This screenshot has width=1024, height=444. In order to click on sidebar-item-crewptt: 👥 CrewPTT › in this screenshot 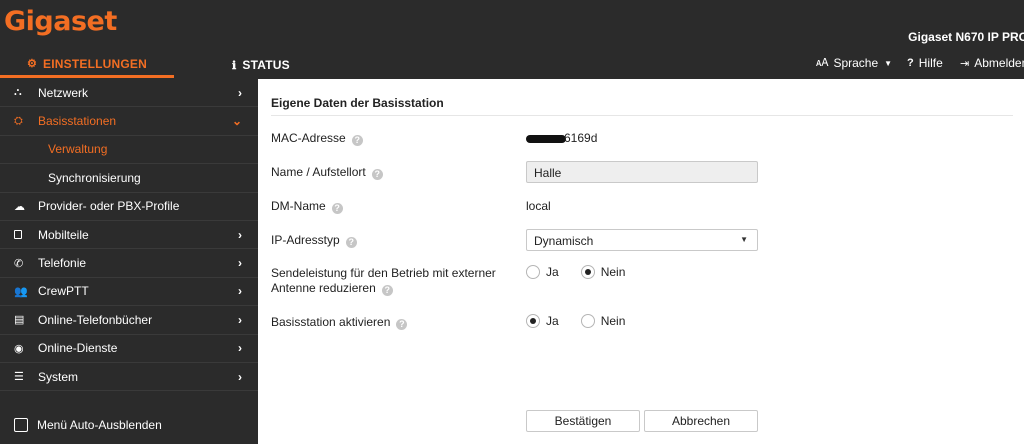, I will do `click(129, 292)`.